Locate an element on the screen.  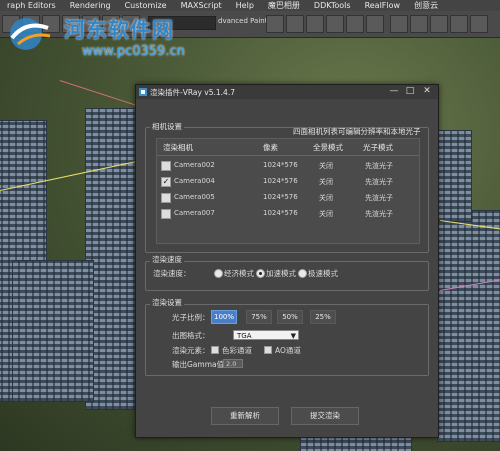
render-speed-title: 渲染速度 is located at coordinates (167, 259).